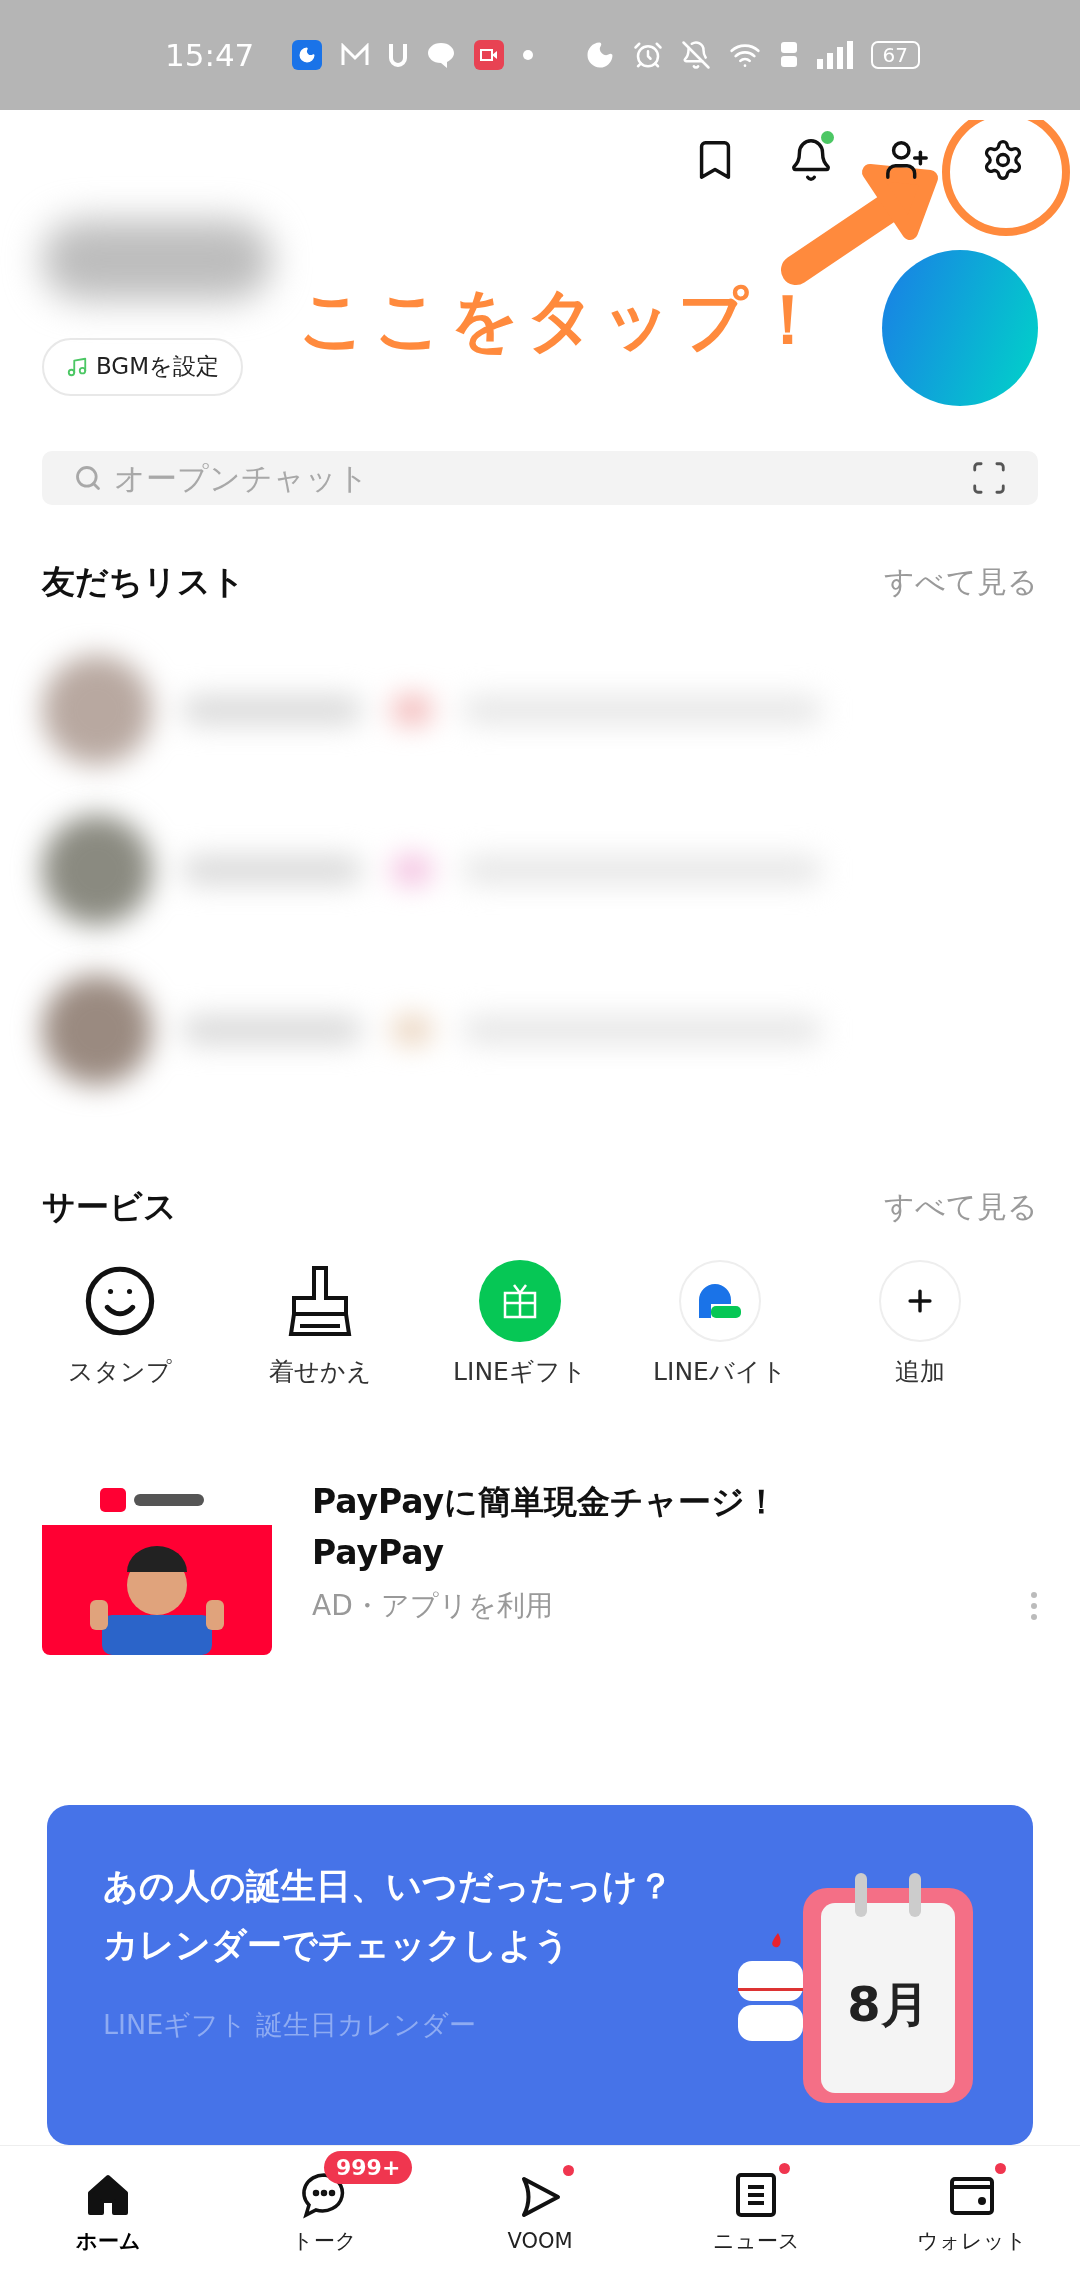 The image size is (1080, 2280). Describe the element at coordinates (563, 319) in the screenshot. I see `annotation-text: ここをタップ！` at that location.